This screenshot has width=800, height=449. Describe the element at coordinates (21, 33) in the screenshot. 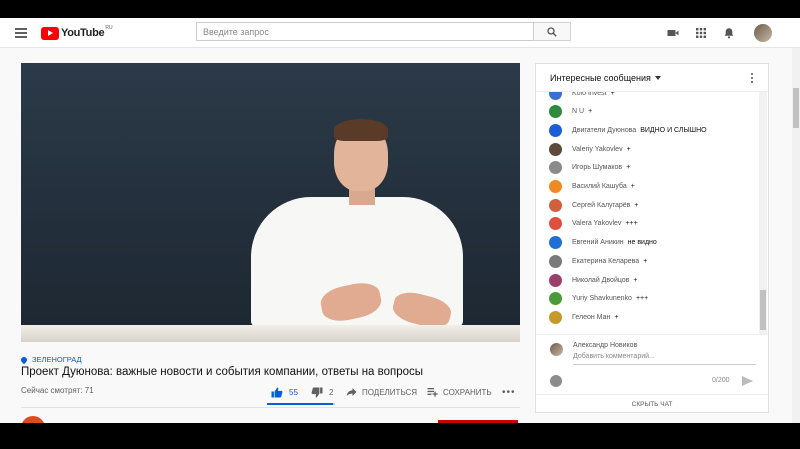

I see `menu-icon` at that location.